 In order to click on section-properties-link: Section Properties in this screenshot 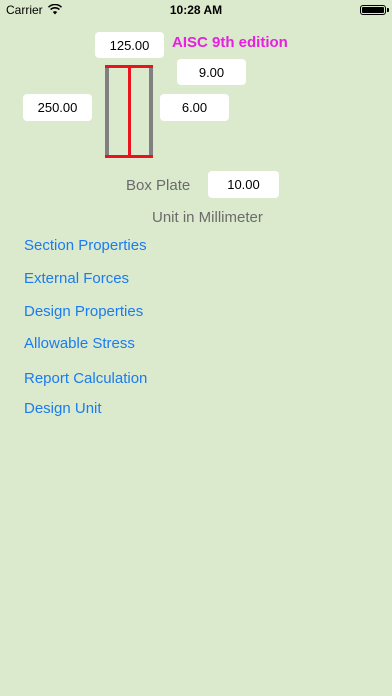, I will do `click(85, 245)`.